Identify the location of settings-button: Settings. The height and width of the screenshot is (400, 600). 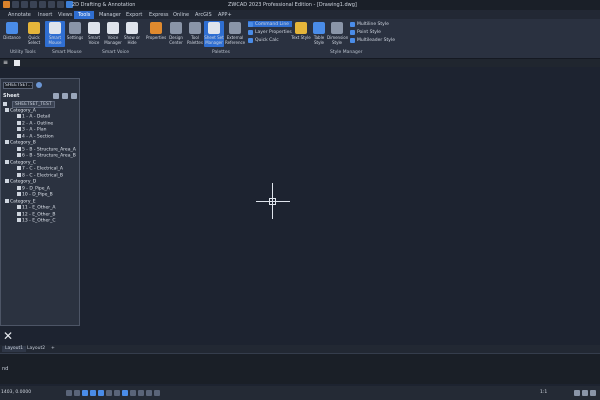
(75, 34).